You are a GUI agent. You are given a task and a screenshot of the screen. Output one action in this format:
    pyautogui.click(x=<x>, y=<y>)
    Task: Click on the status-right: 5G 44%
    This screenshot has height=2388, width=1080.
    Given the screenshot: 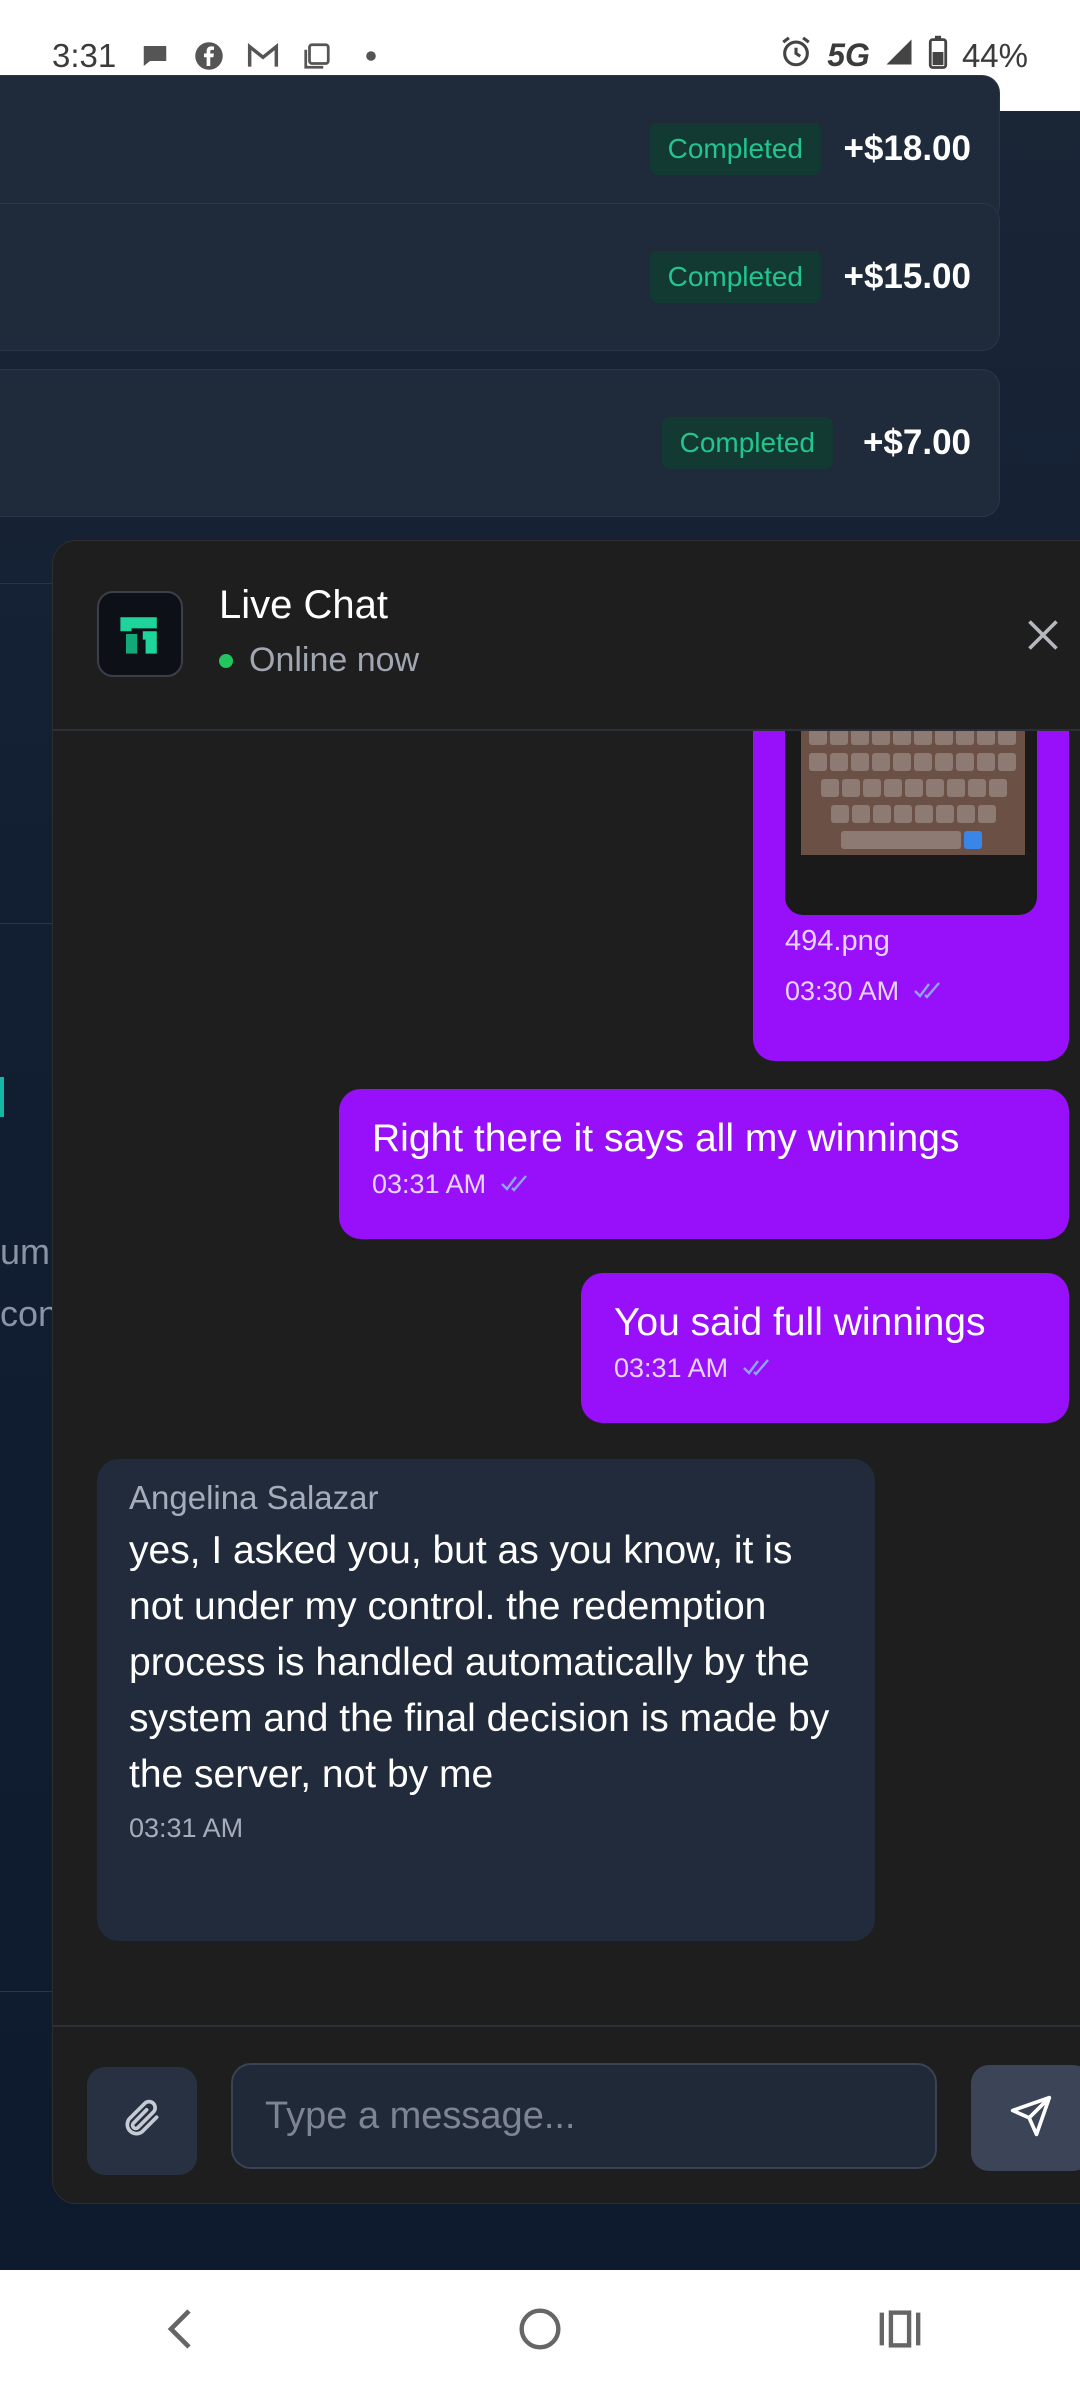 What is the action you would take?
    pyautogui.click(x=903, y=56)
    